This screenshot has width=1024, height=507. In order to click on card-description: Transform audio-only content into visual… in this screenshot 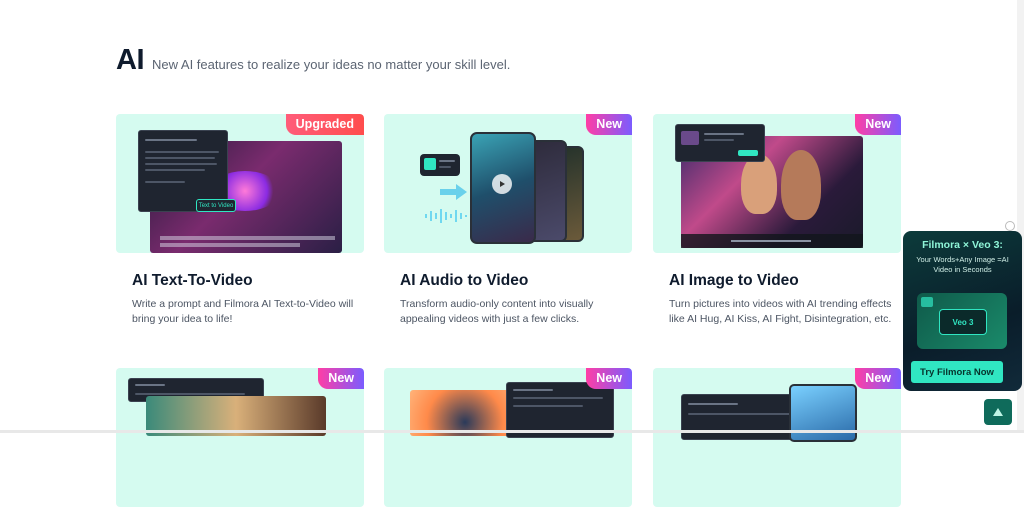, I will do `click(497, 311)`.